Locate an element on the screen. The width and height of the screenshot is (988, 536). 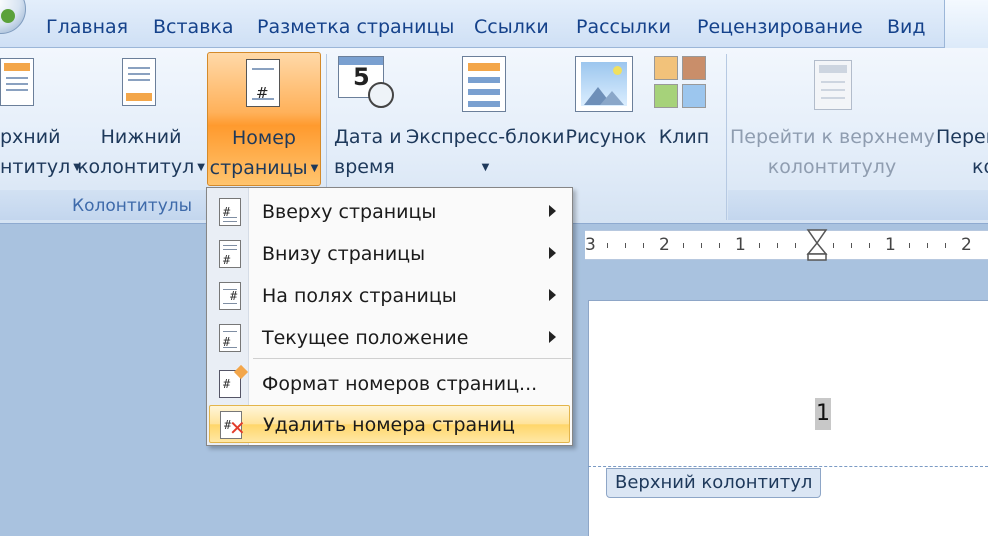
menu-item-label: Вверху страницы is located at coordinates (349, 212).